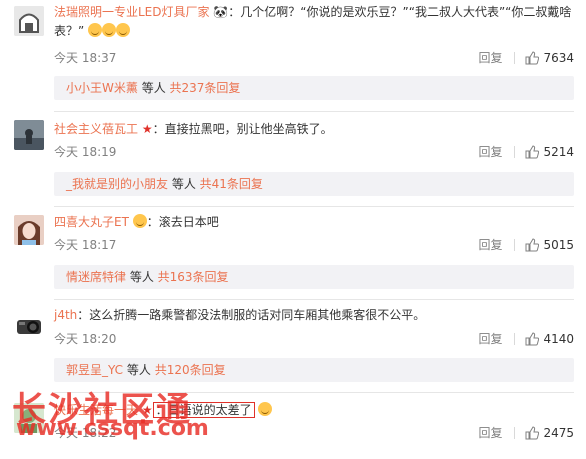  I want to click on comment-time: 今天 18:20, so click(85, 339).